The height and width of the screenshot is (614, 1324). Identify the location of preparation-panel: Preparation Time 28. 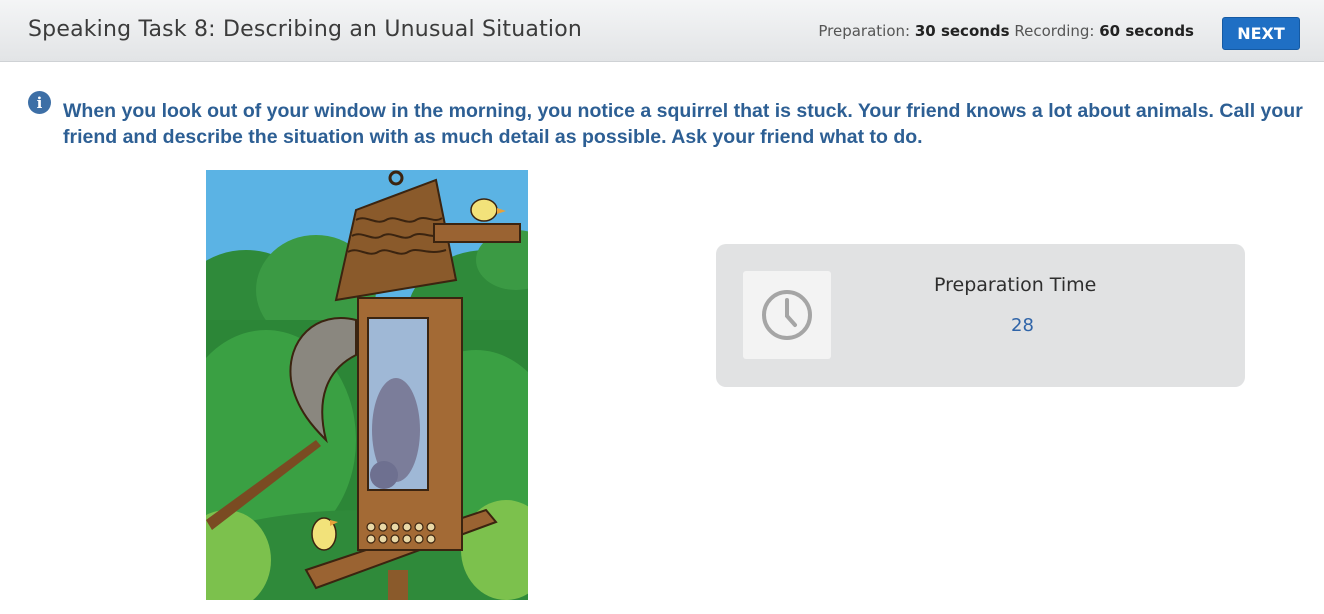
(980, 315).